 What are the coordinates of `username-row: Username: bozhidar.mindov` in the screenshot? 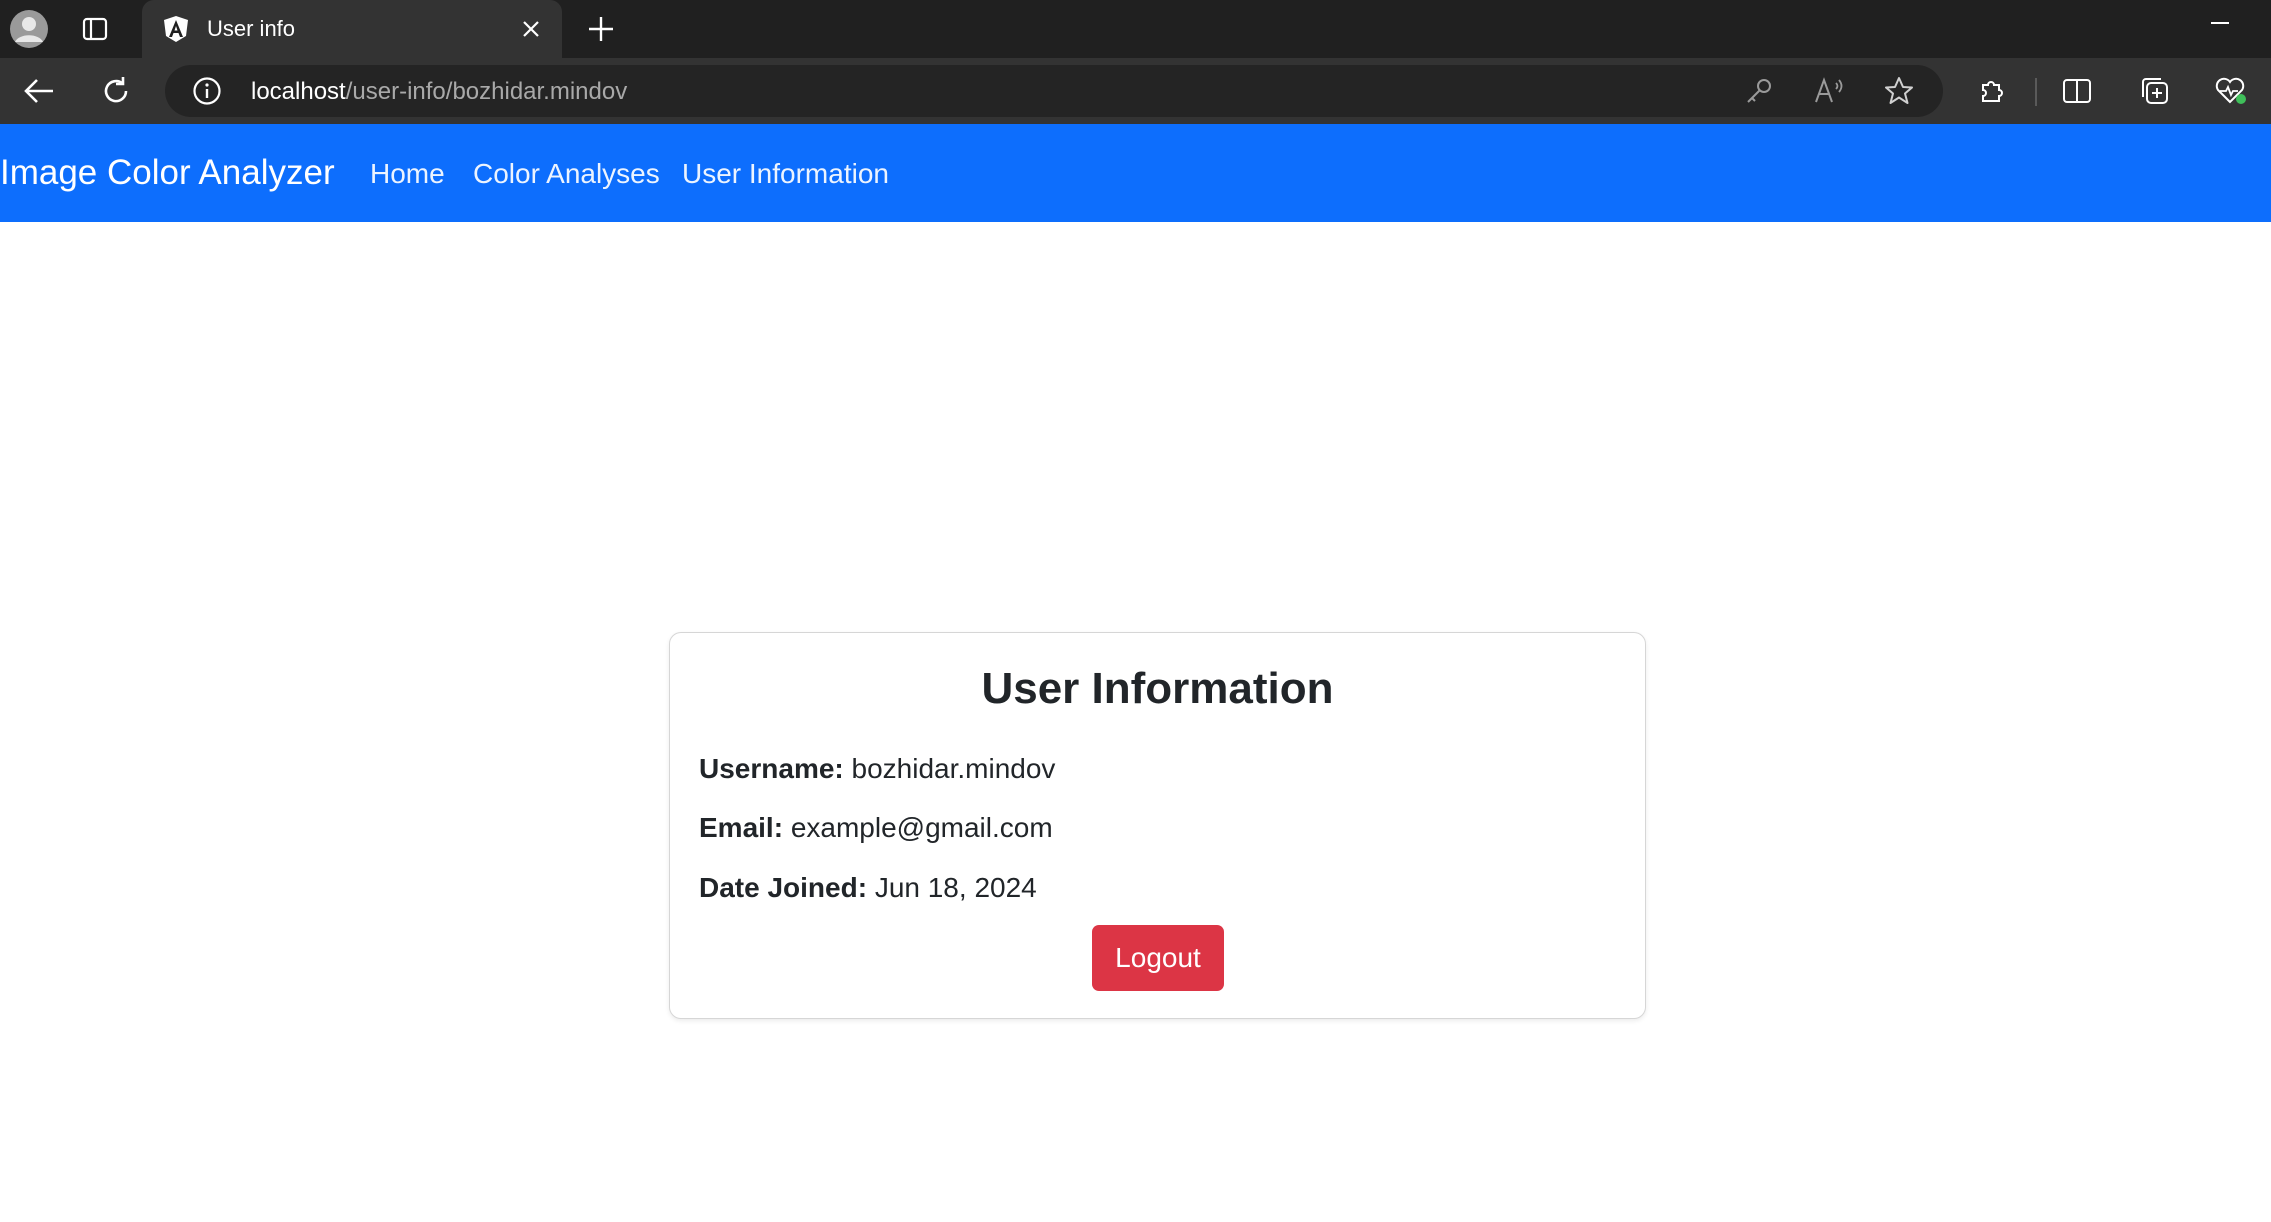 It's located at (877, 769).